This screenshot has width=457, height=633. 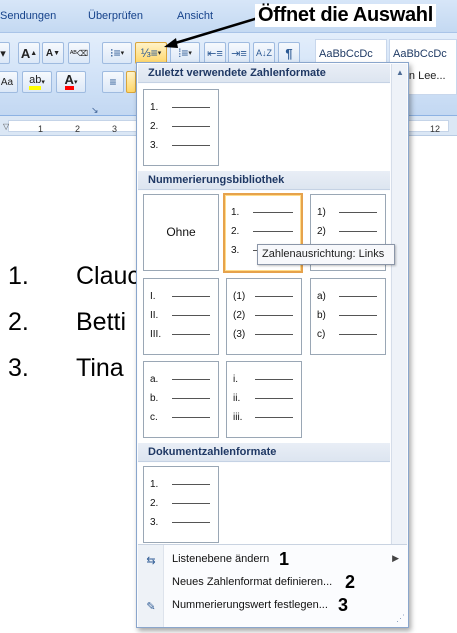 I want to click on list-item-number: 3., so click(x=18, y=368).